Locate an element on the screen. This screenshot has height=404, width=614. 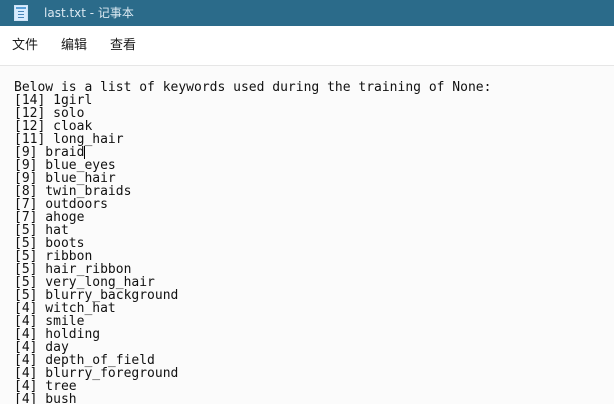
menu-edit: 编辑 is located at coordinates (73, 46).